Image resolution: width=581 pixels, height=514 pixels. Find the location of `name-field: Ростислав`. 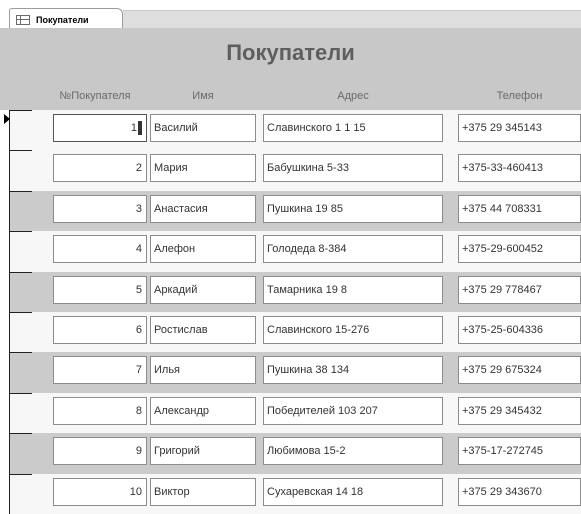

name-field: Ростислав is located at coordinates (203, 329).